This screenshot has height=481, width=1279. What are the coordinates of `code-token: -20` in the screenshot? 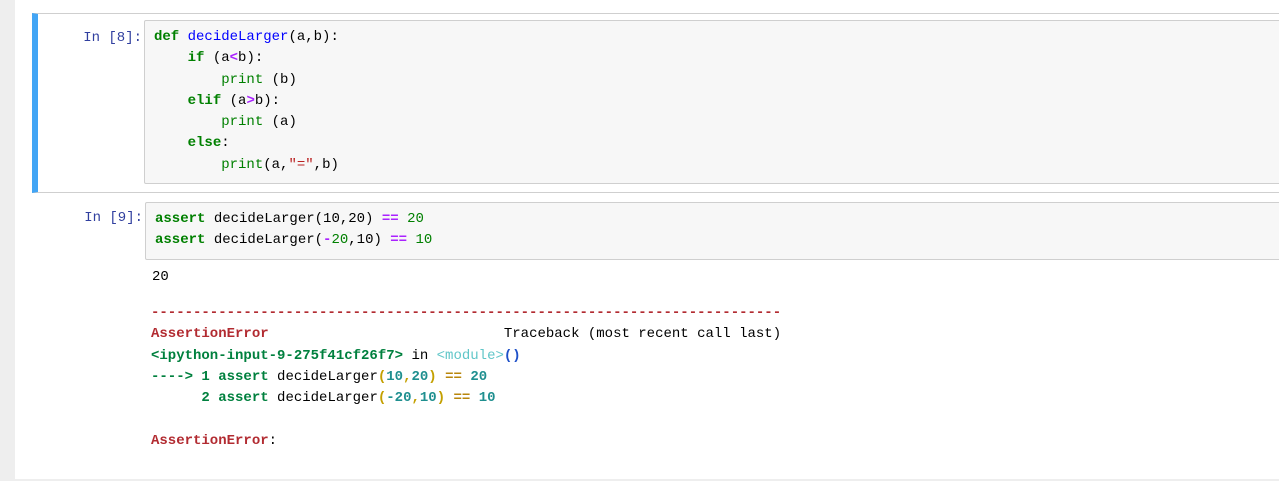 It's located at (399, 398).